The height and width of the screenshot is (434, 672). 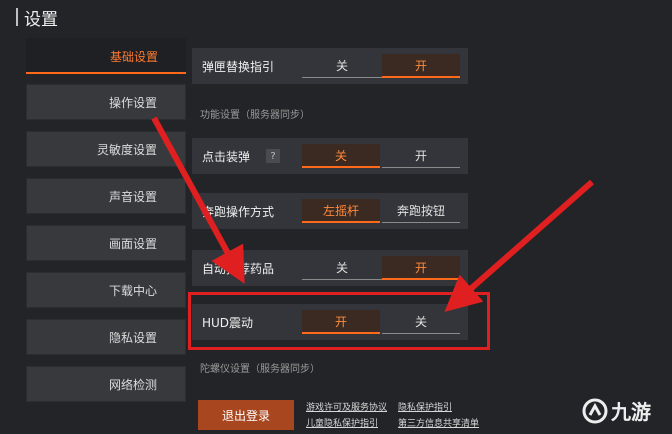 I want to click on meds-on-option: 开, so click(x=421, y=268).